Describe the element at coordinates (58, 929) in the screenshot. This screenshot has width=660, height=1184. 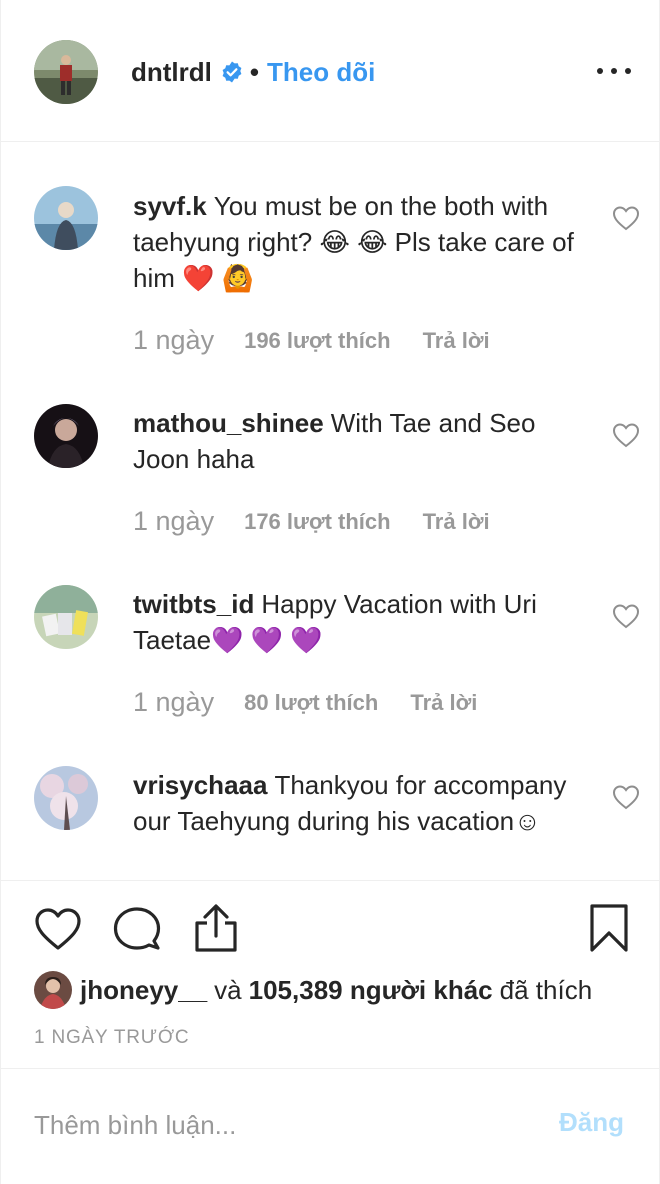
I see `heart-icon` at that location.